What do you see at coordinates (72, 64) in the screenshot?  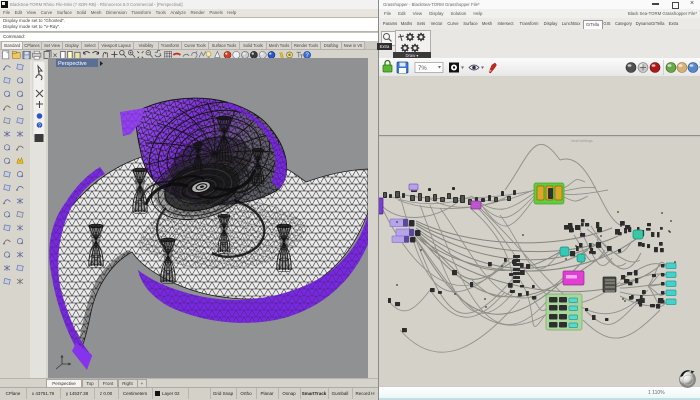 I see `svg-text: Perspective` at bounding box center [72, 64].